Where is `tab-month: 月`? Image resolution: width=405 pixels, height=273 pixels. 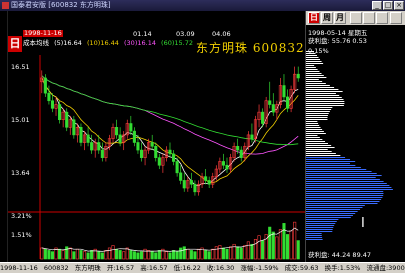
tab-month: 月 is located at coordinates (340, 18).